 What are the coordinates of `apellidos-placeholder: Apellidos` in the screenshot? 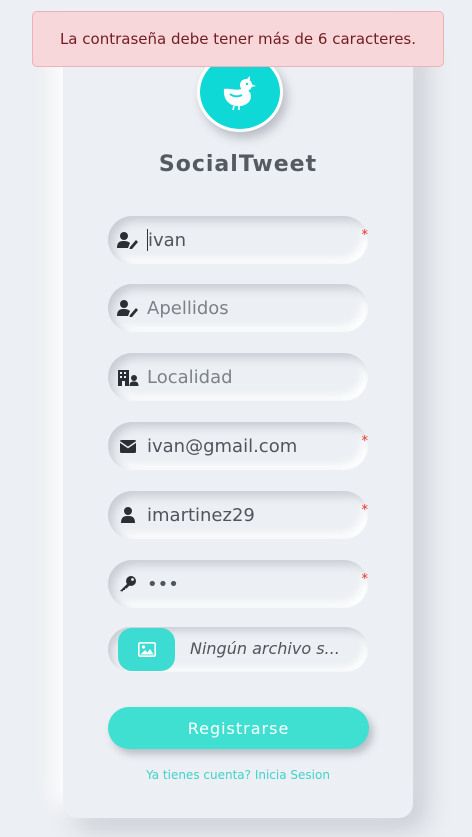 It's located at (188, 308).